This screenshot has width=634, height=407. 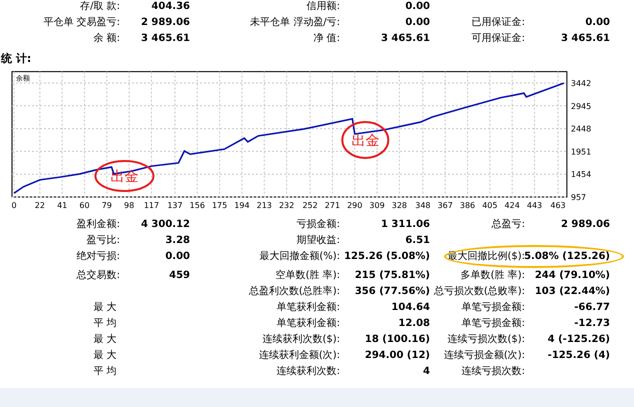 I want to click on x-tick-label: 79, so click(x=107, y=205).